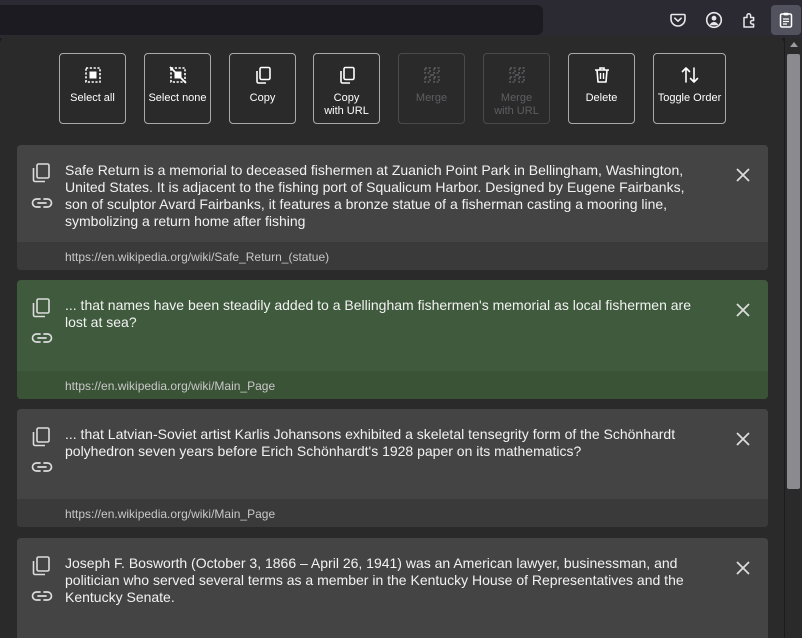 This screenshot has height=638, width=802. Describe the element at coordinates (177, 88) in the screenshot. I see `select-none-button: Select none` at that location.